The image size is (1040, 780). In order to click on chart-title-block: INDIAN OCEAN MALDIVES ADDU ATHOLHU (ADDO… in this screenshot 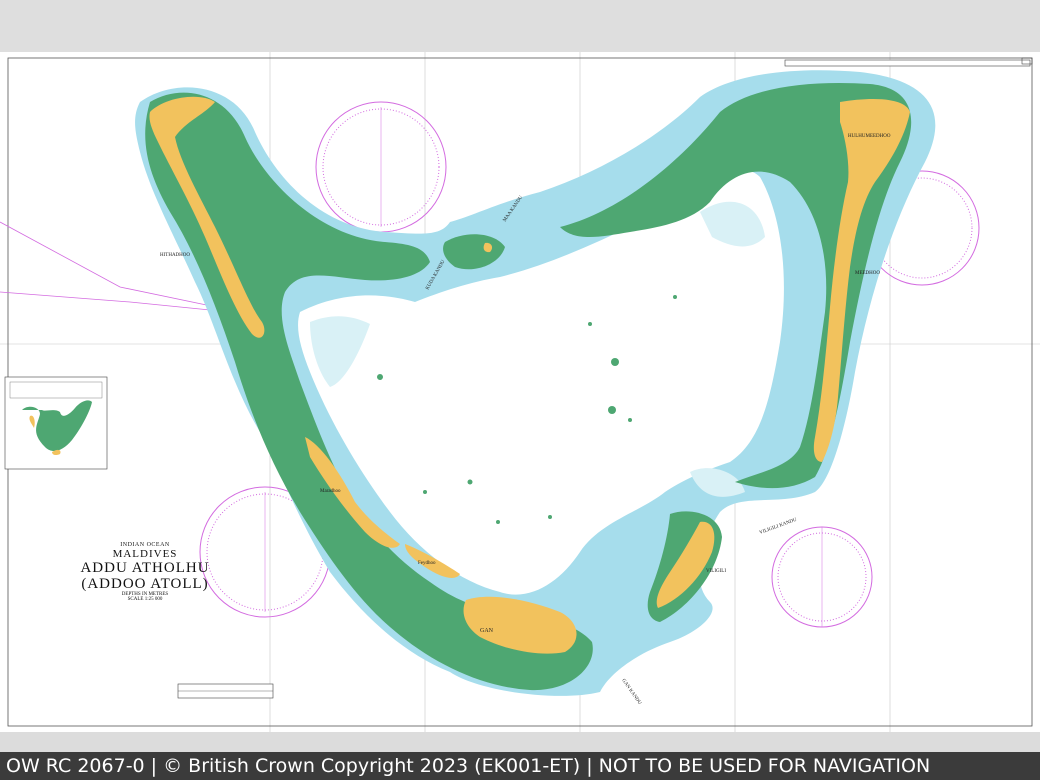, I will do `click(145, 572)`.